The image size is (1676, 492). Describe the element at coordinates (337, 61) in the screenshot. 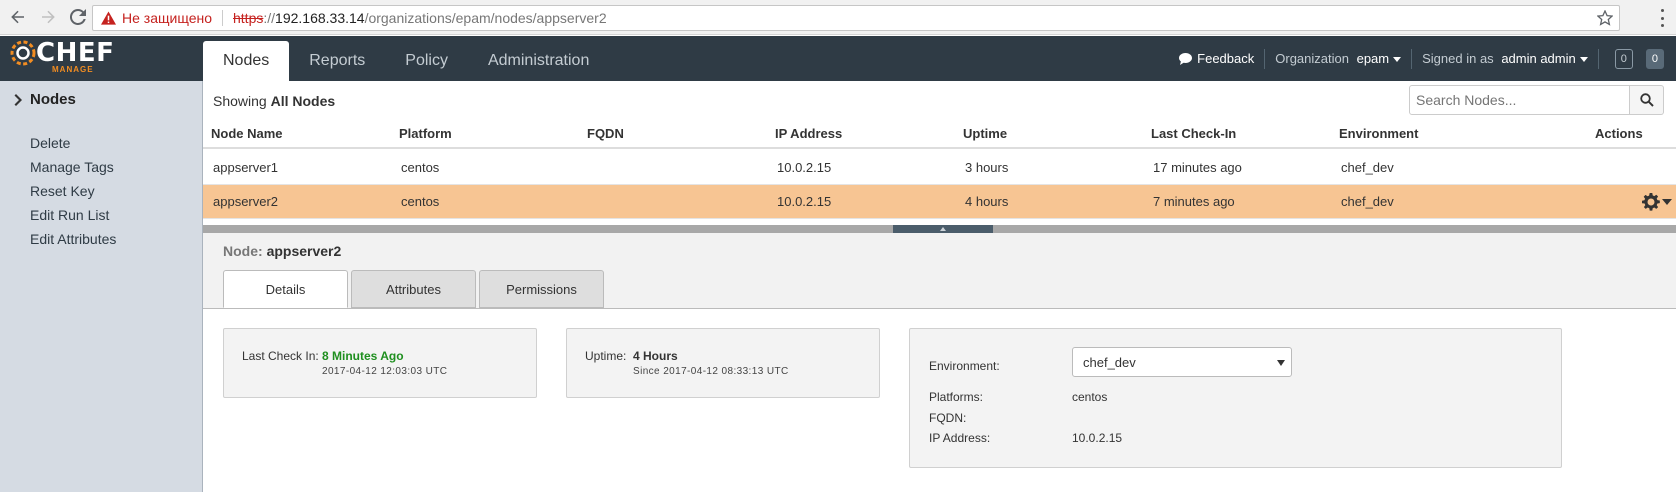

I see `tab-reports: Reports` at that location.